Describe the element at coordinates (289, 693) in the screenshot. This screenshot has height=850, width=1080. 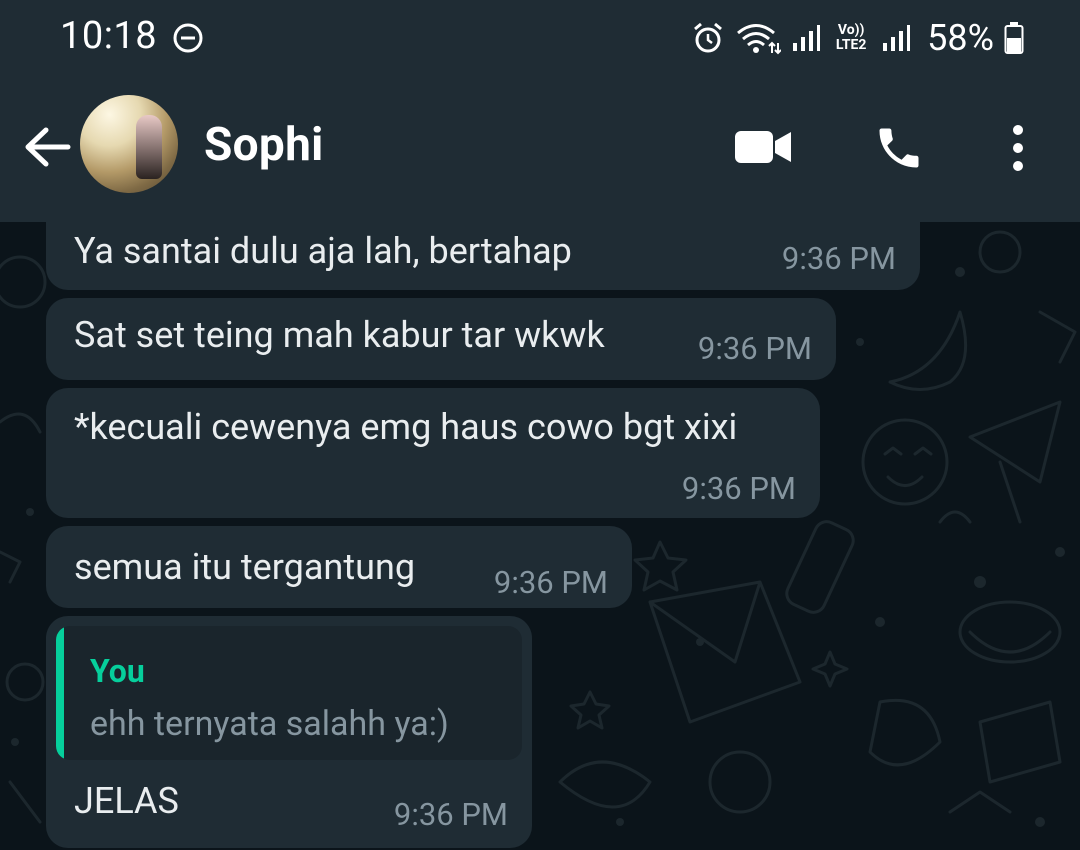
I see `quoted-message: You ehh ternyata salahh ya:)` at that location.